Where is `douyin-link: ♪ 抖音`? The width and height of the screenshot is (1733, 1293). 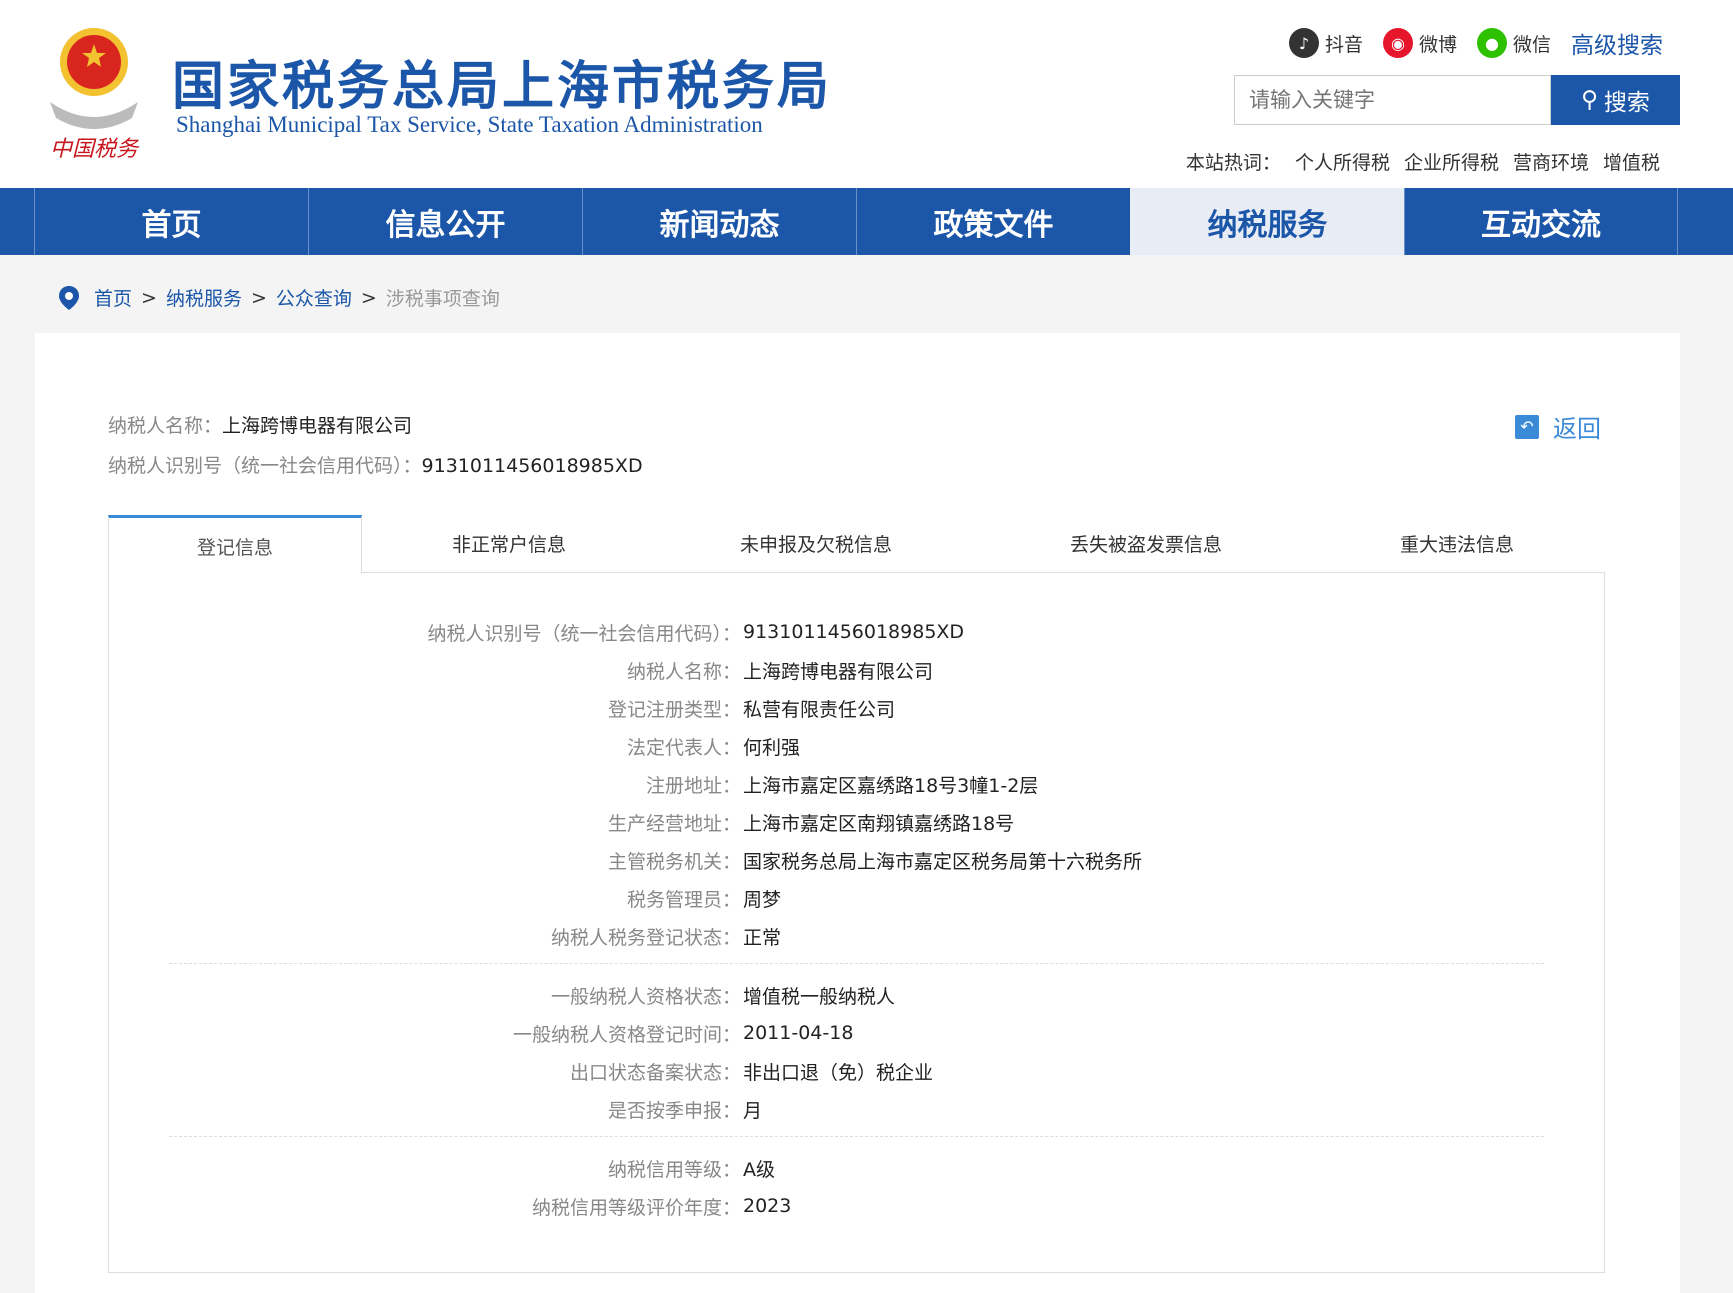
douyin-link: ♪ 抖音 is located at coordinates (1325, 43).